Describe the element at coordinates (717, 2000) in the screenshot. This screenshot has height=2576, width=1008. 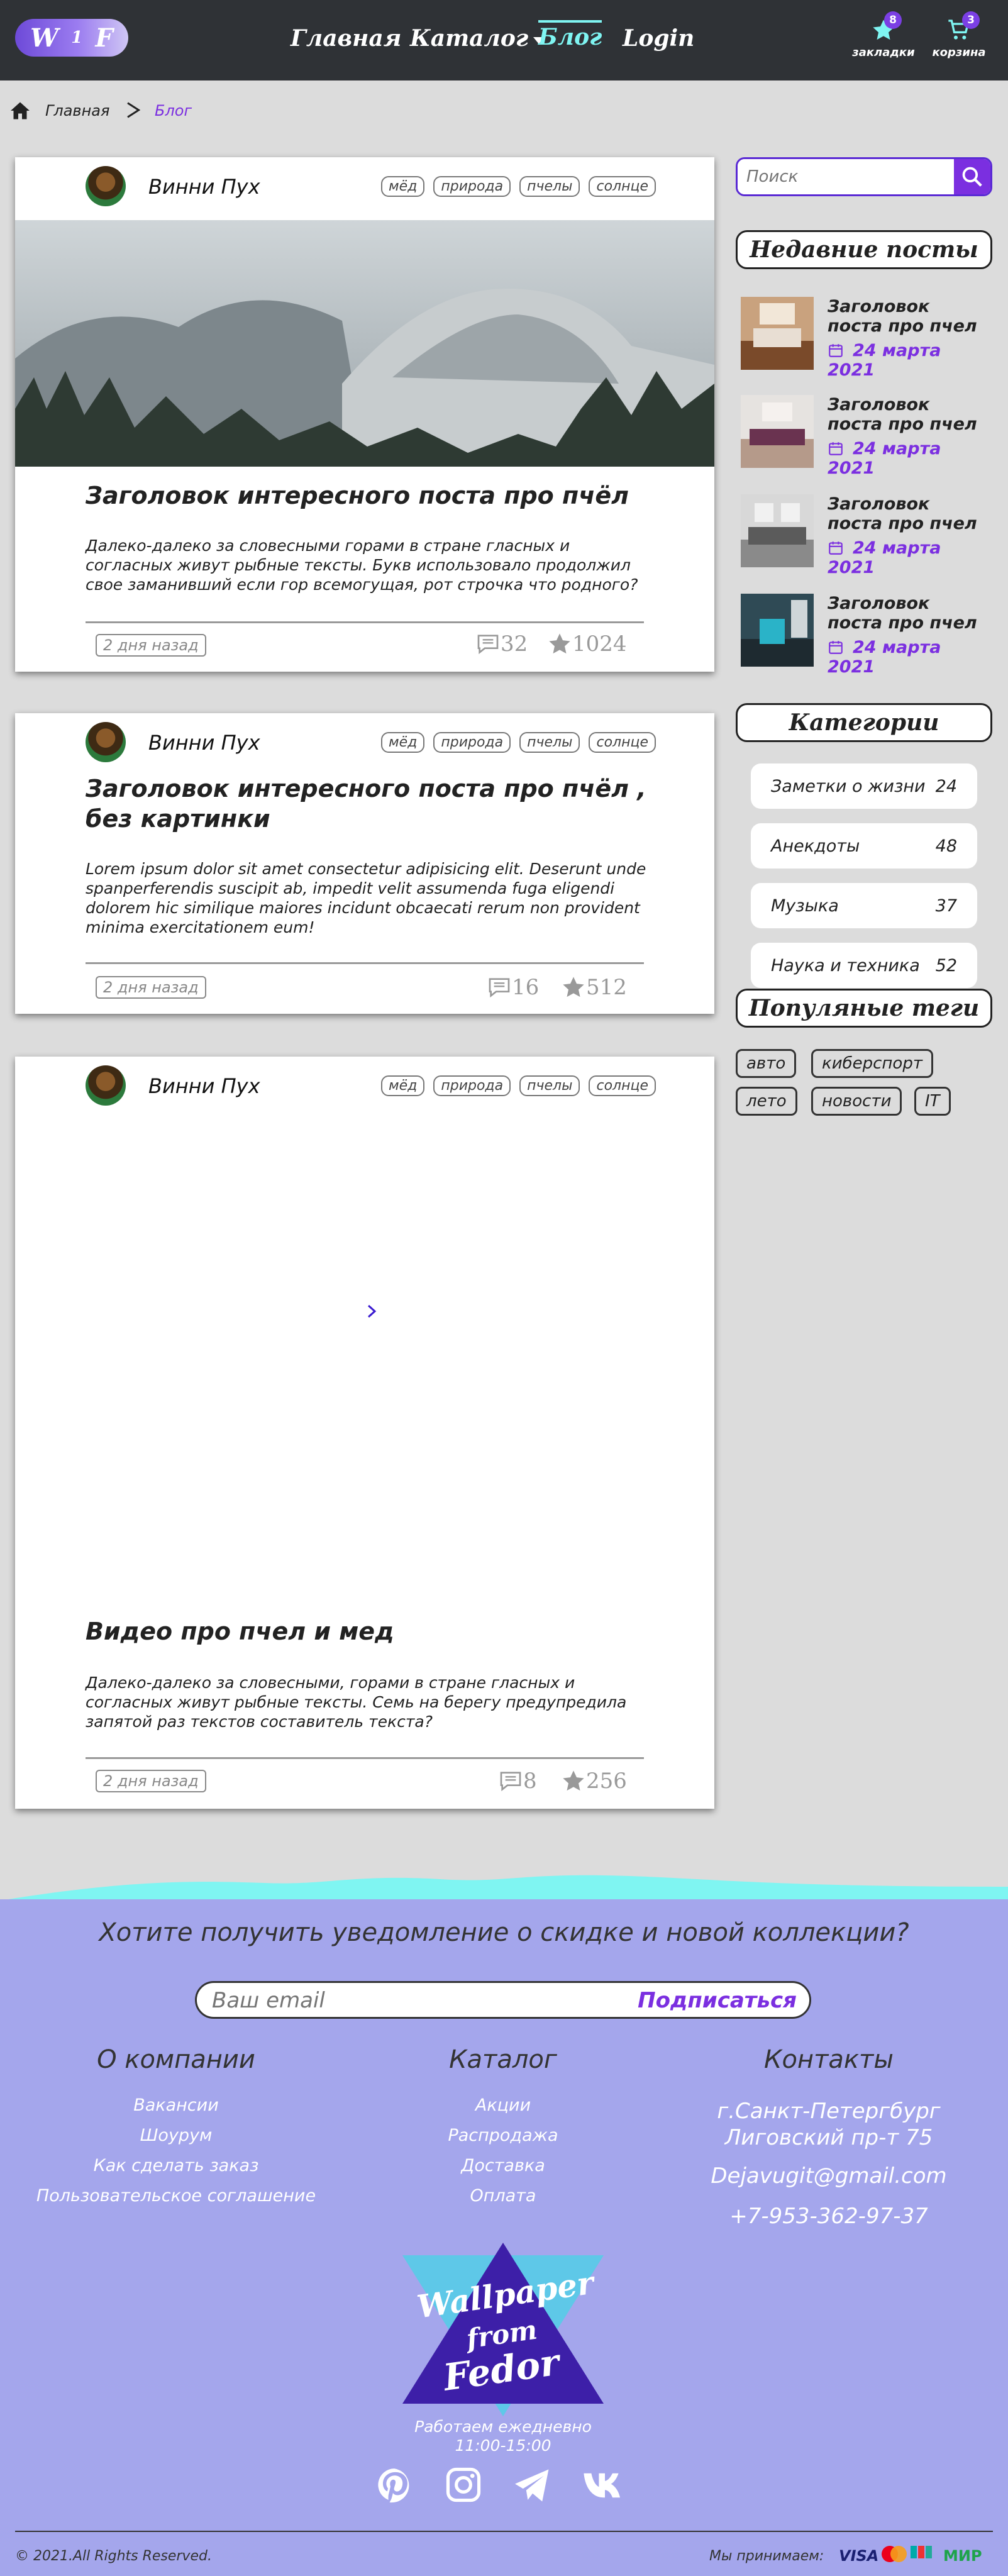
I see `subscribe-button: Подписаться` at that location.